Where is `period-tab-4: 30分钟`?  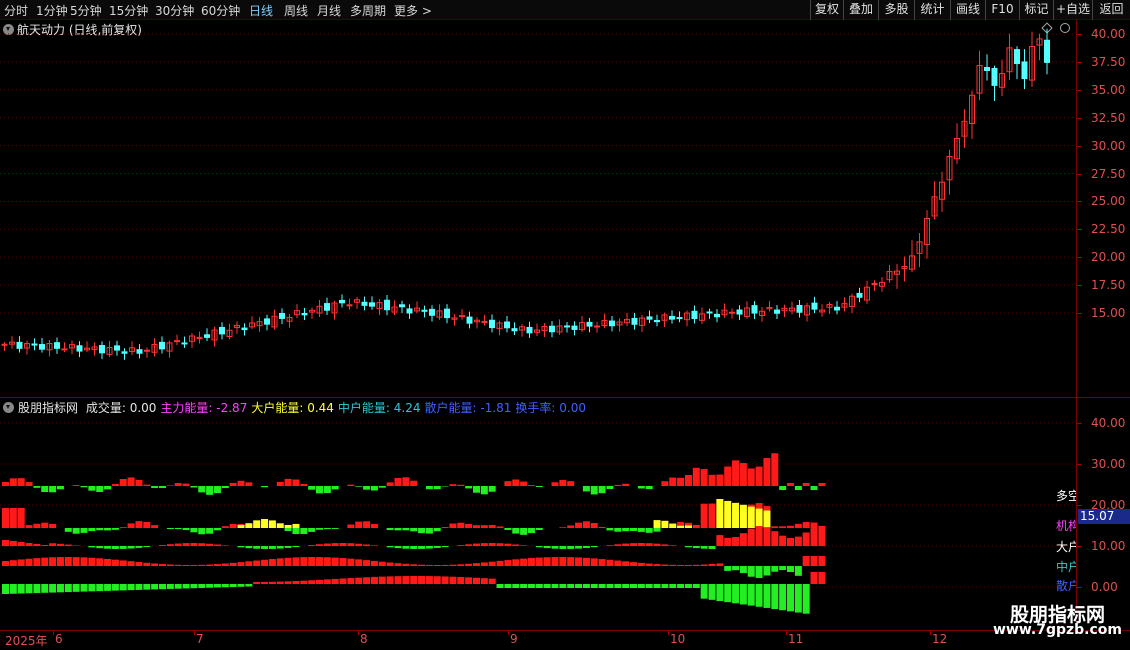
period-tab-4: 30分钟 is located at coordinates (174, 10).